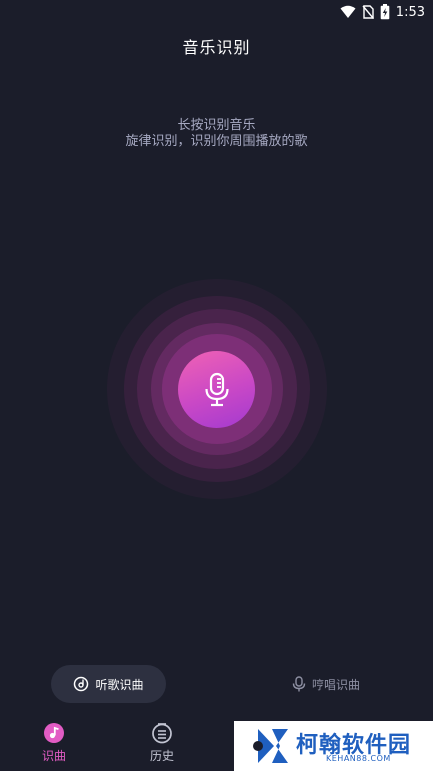 The width and height of the screenshot is (433, 771). Describe the element at coordinates (119, 684) in the screenshot. I see `mode-tab-listen-label: 听歌识曲` at that location.